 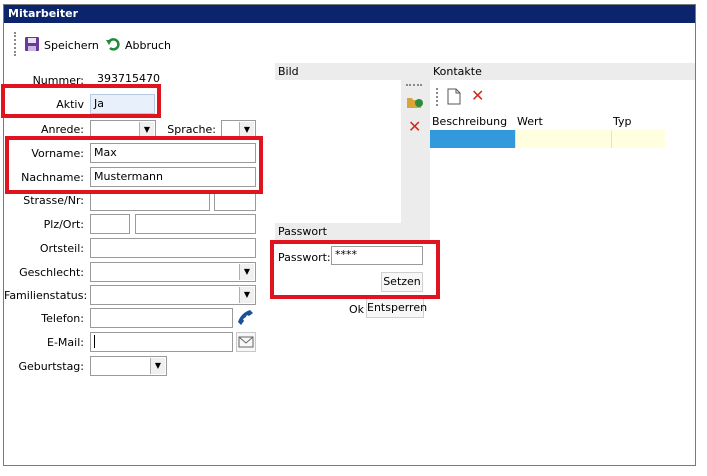 I want to click on geburtstag-label: Geburtstag:, so click(x=51, y=366).